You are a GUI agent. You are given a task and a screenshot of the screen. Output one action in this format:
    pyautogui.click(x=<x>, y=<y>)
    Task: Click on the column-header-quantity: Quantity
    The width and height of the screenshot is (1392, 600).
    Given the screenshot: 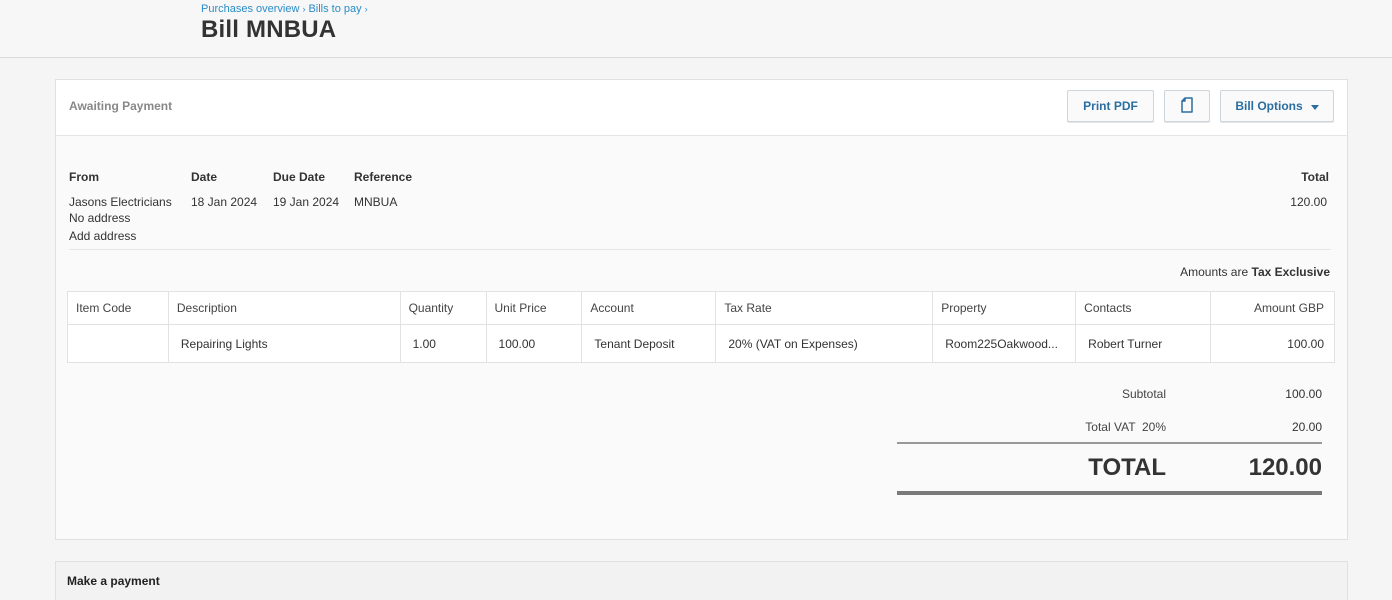 What is the action you would take?
    pyautogui.click(x=443, y=308)
    